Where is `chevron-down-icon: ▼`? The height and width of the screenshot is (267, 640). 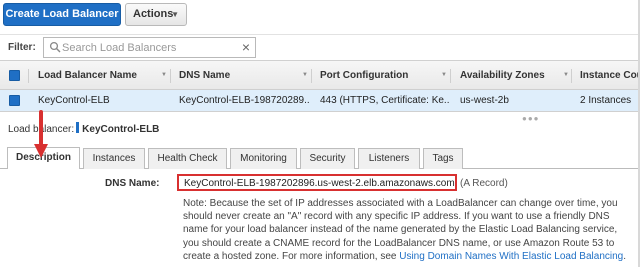
chevron-down-icon: ▼ is located at coordinates (175, 14).